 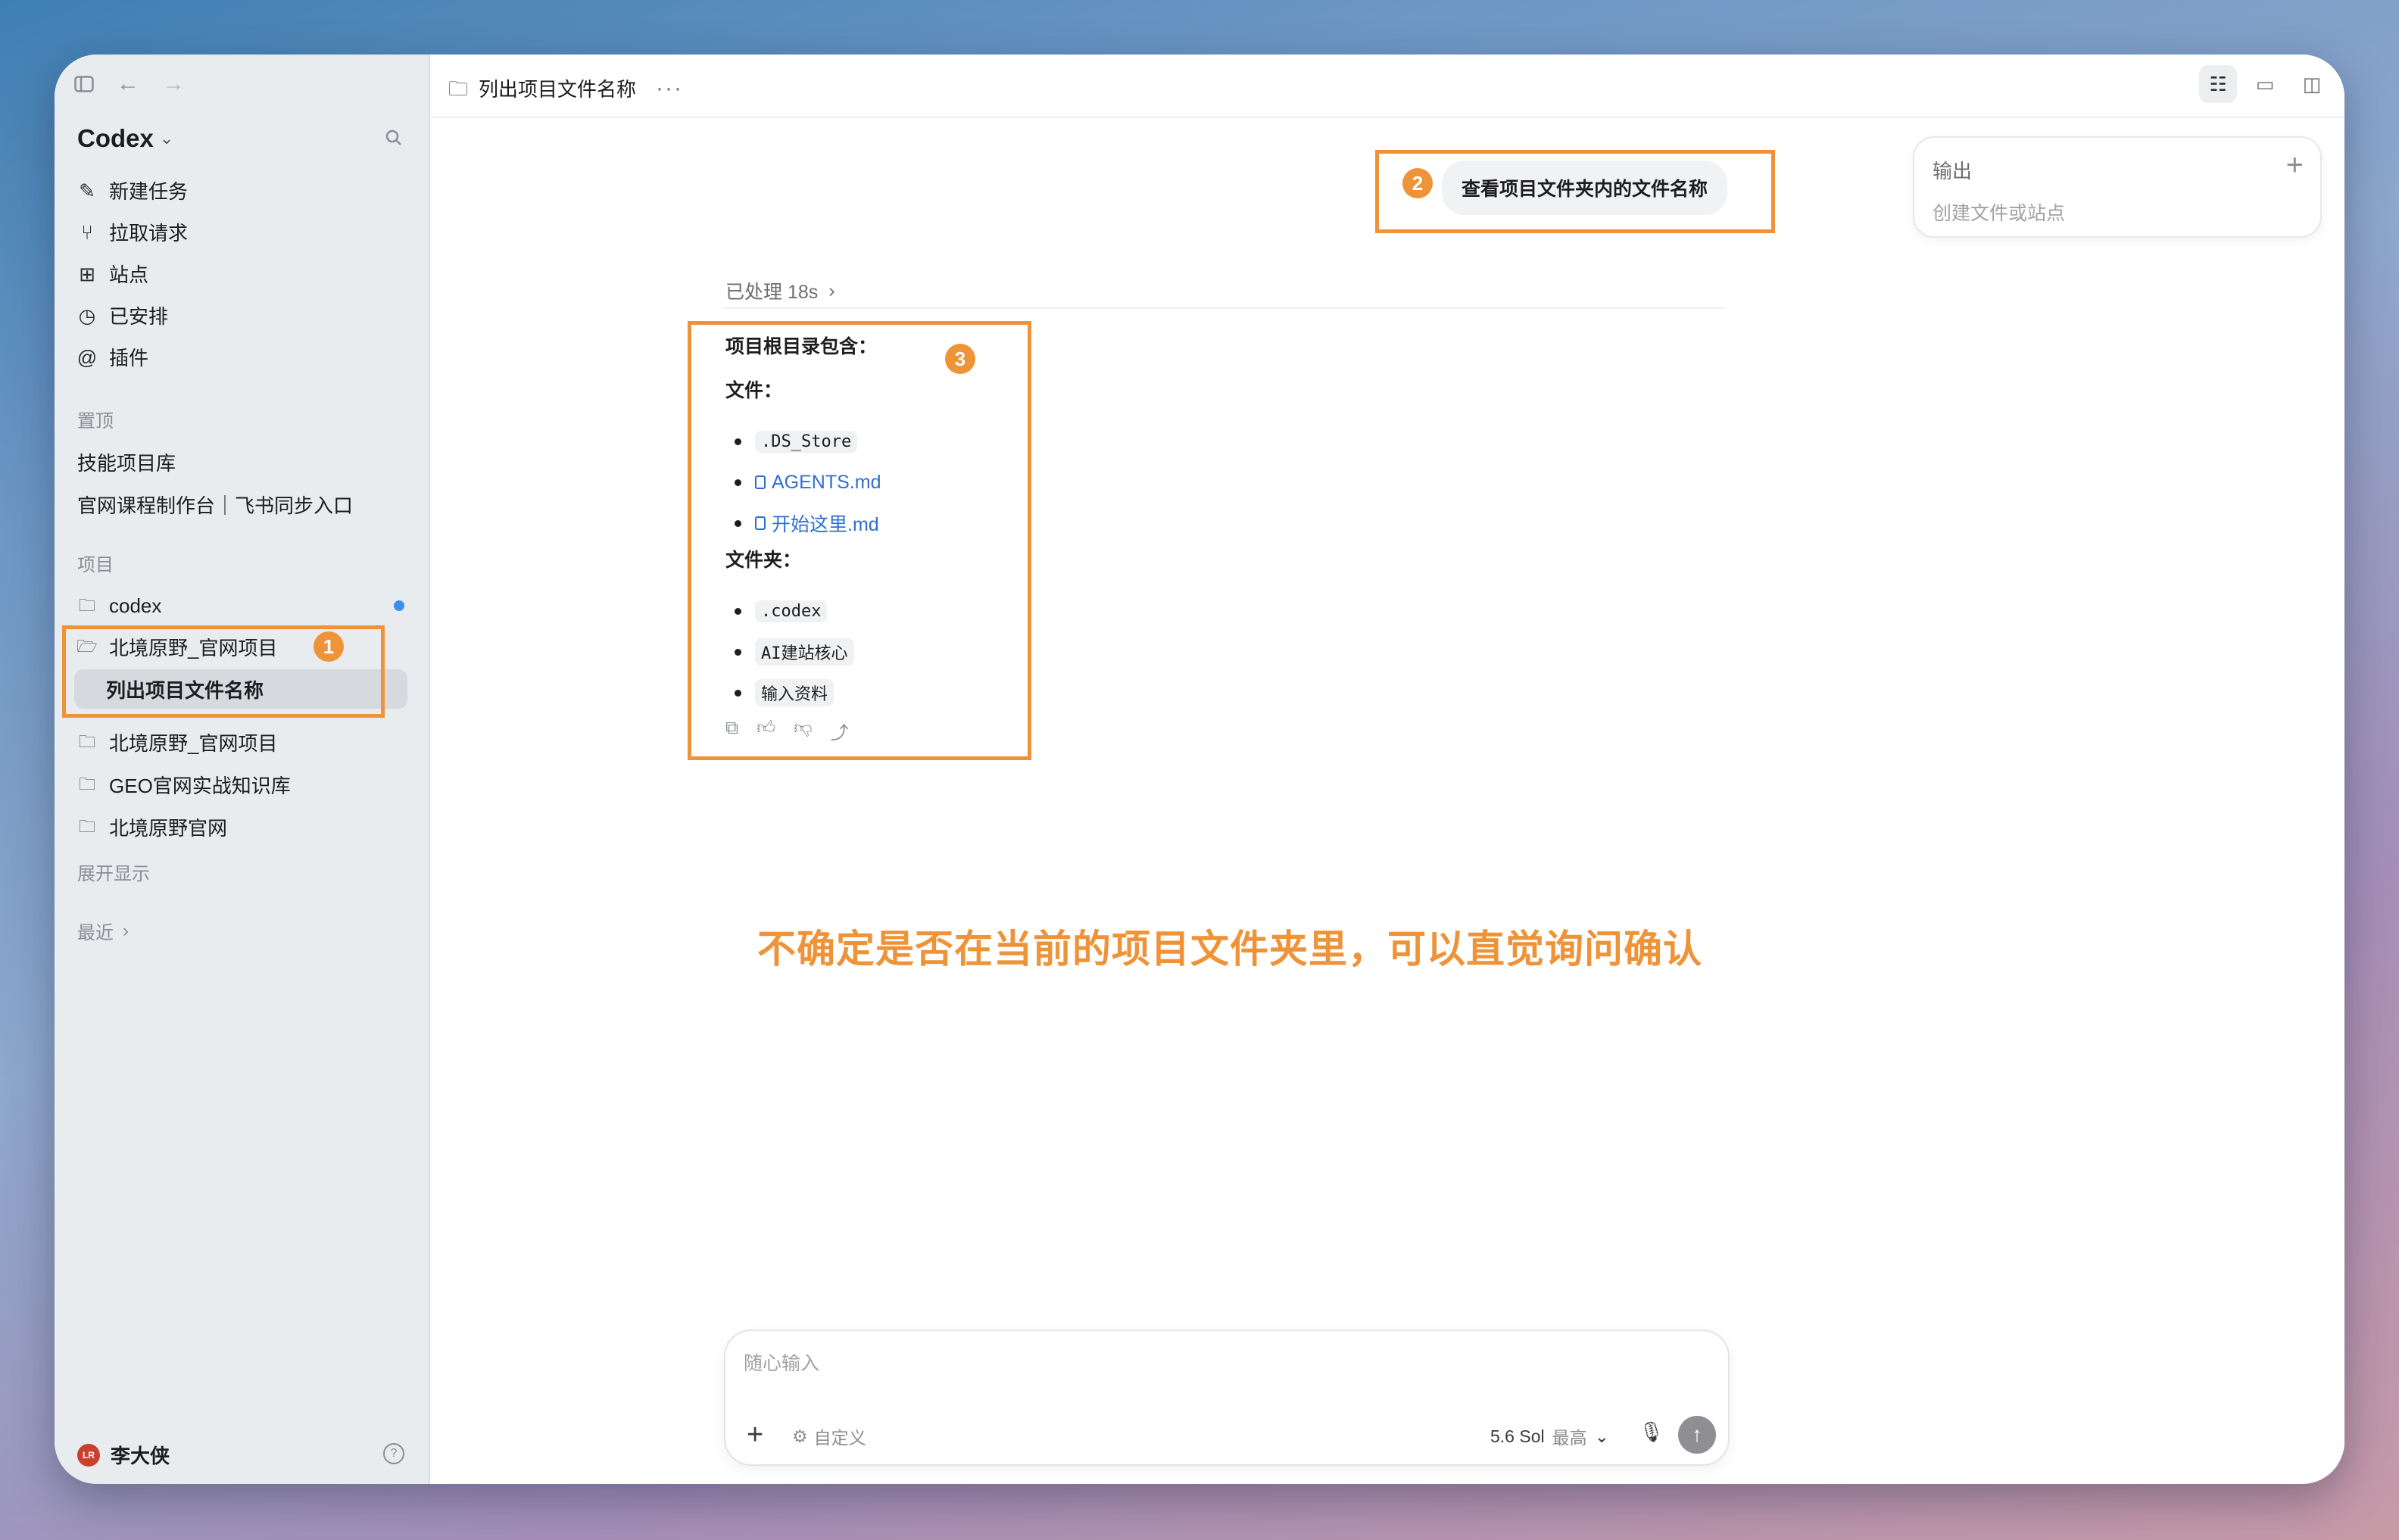 I want to click on expand-link: 展开显示, so click(x=114, y=872).